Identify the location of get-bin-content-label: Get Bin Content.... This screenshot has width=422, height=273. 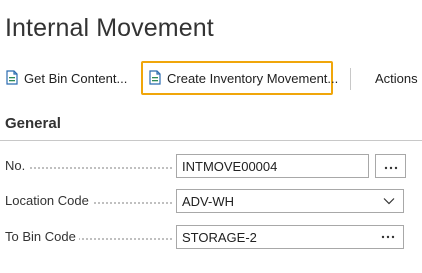
(76, 78).